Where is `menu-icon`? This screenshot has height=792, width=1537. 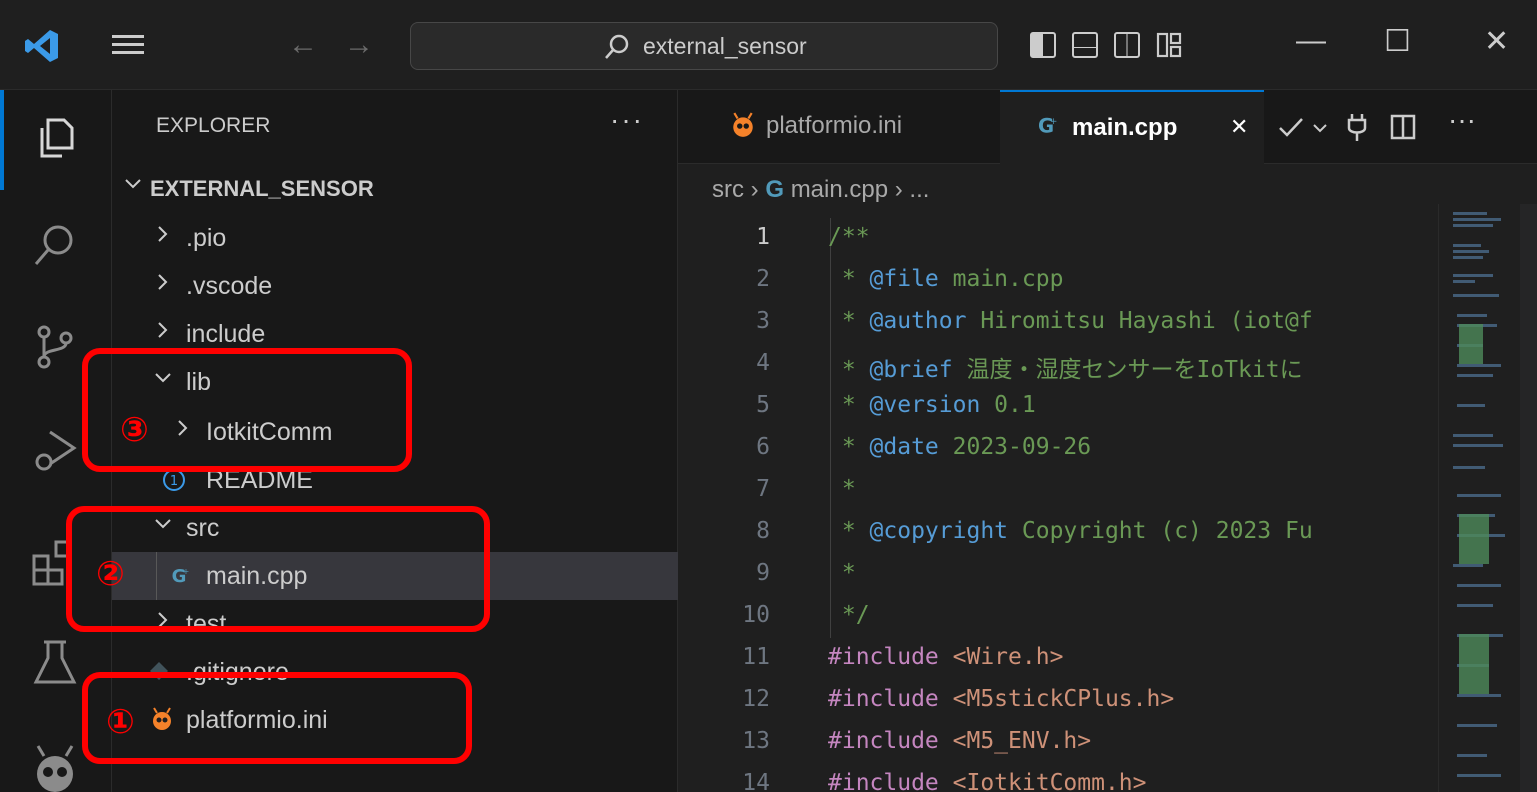 menu-icon is located at coordinates (128, 45).